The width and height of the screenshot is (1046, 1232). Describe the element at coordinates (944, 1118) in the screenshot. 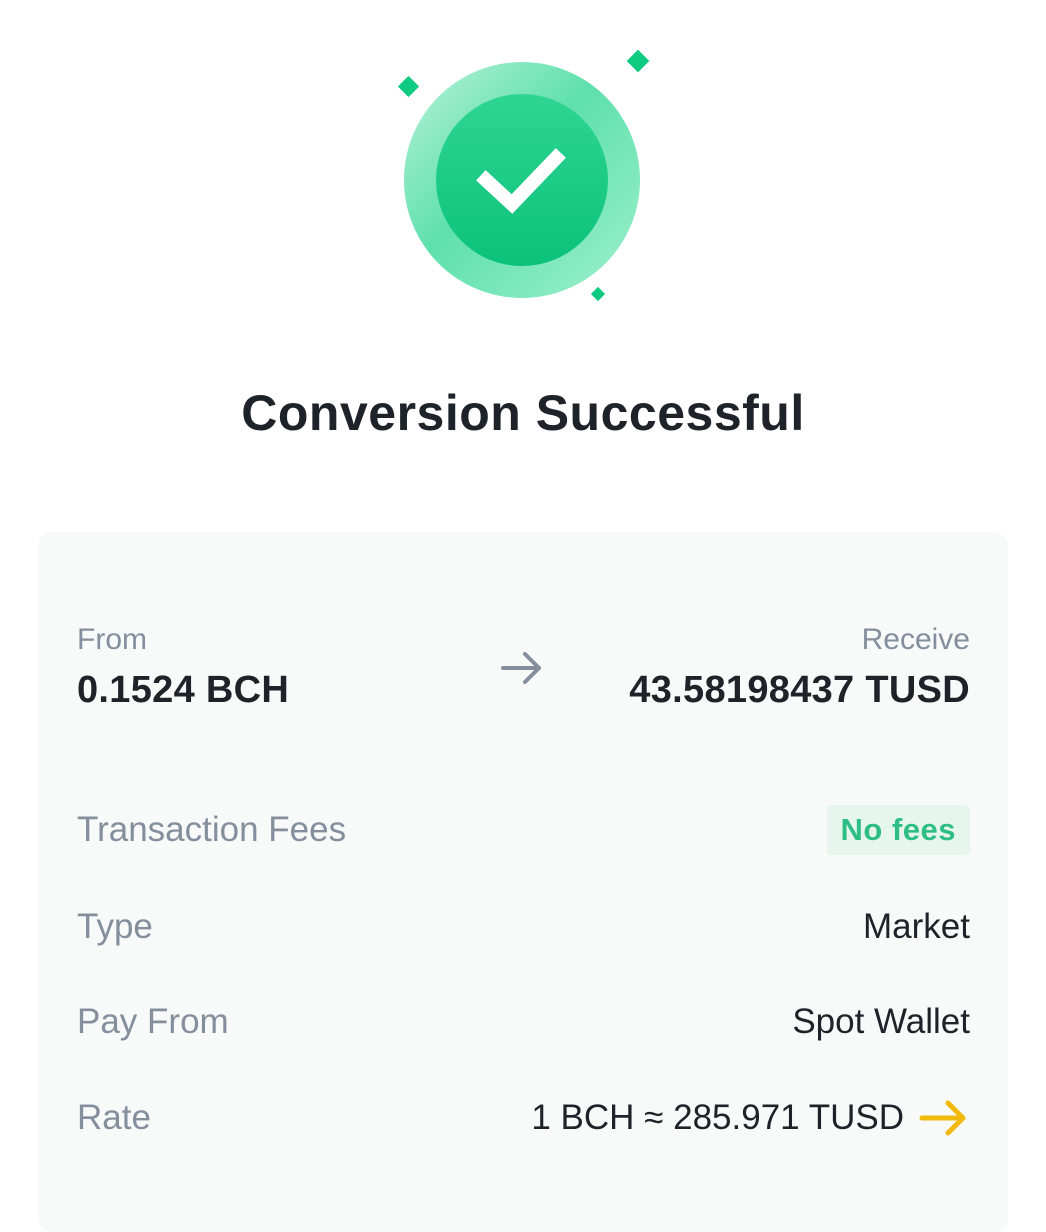

I see `rate-arrow-icon` at that location.